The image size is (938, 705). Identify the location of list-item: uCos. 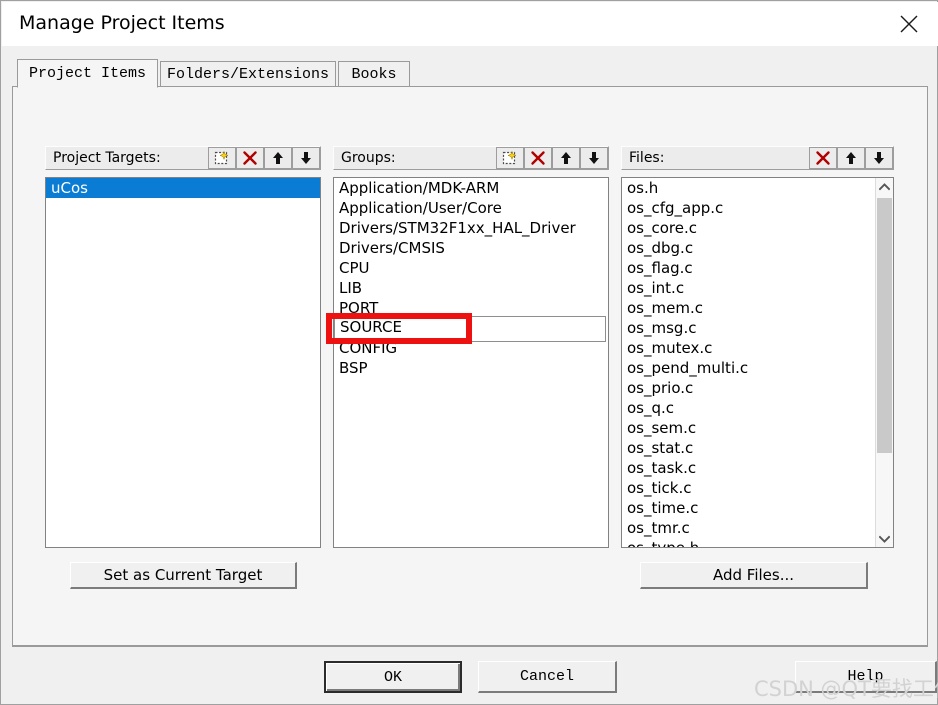
(183, 188).